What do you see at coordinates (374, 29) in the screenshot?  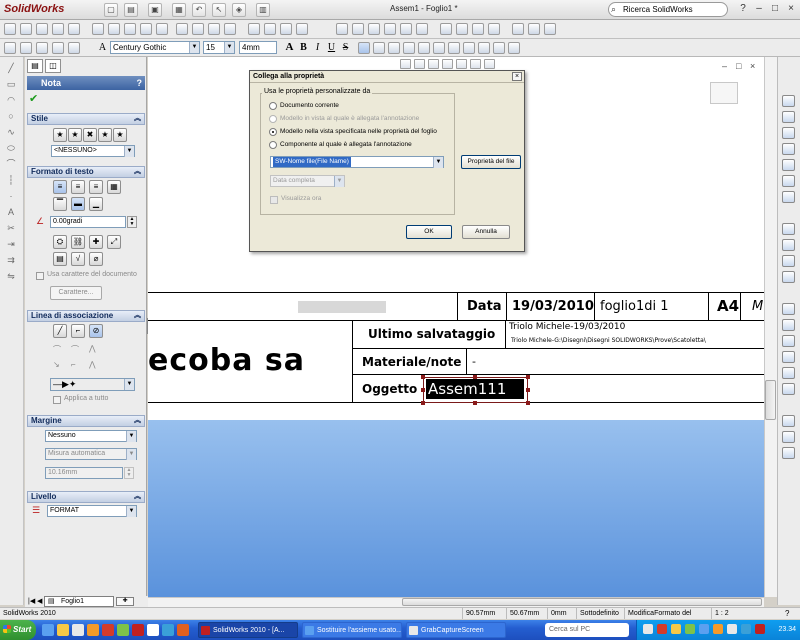 I see `circle-icon` at bounding box center [374, 29].